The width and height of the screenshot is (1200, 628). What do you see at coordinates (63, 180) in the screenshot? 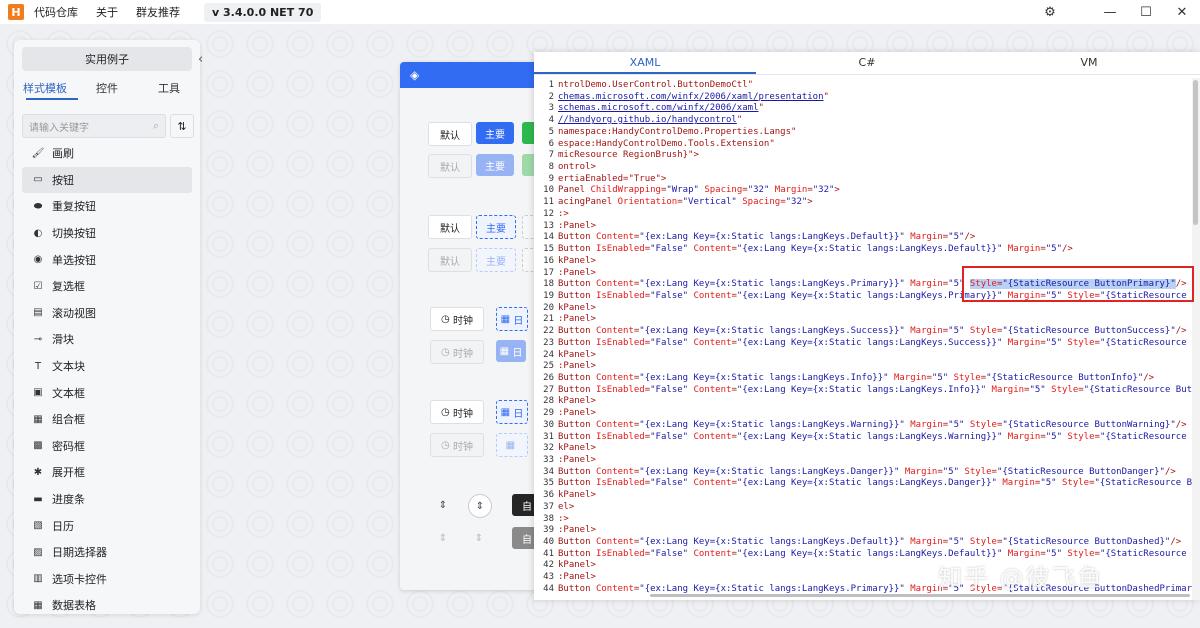
I see `sidebar-item-label: 按钮` at bounding box center [63, 180].